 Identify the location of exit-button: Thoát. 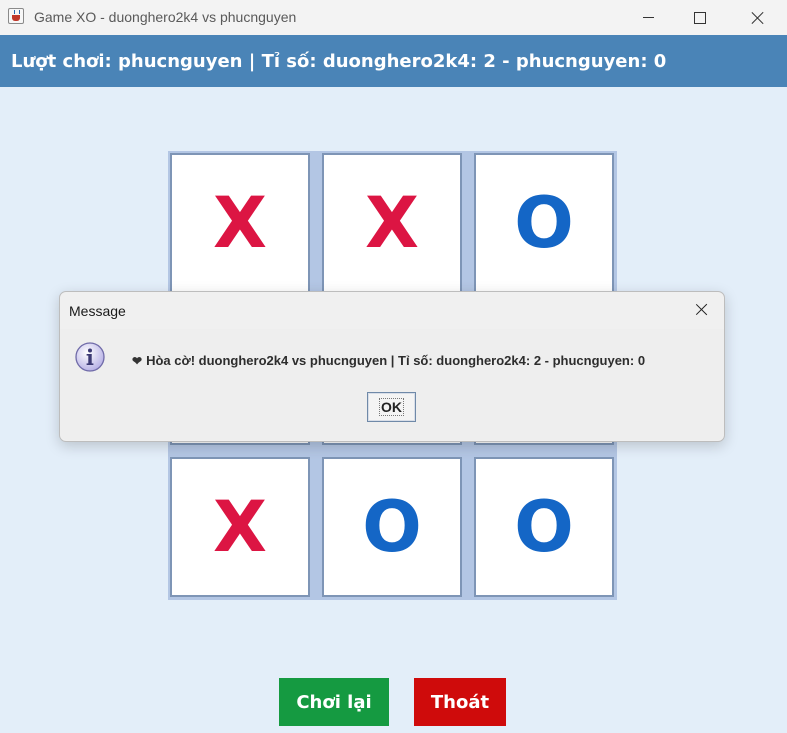
(460, 702).